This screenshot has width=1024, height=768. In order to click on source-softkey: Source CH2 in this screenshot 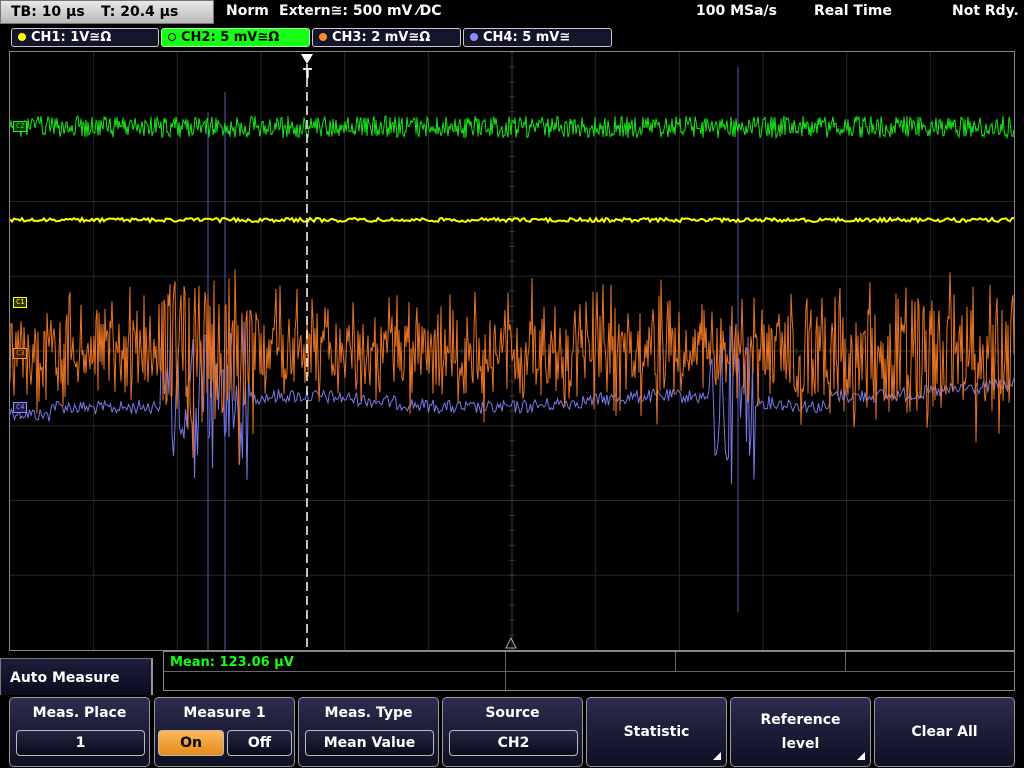, I will do `click(512, 732)`.